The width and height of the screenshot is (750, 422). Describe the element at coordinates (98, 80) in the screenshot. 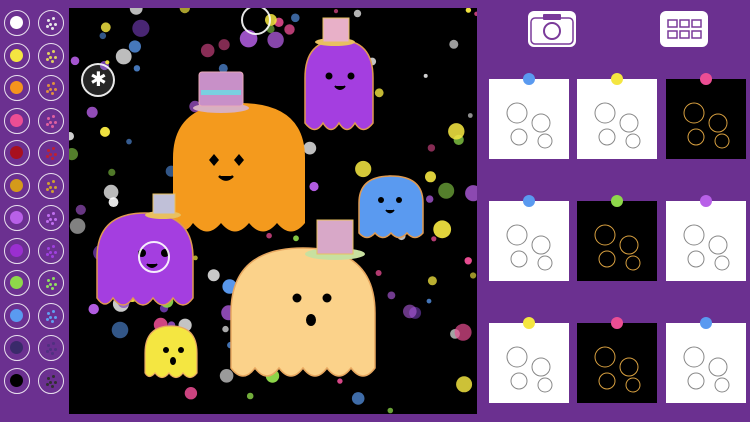

I see `spider-stamp-tool: ✱` at that location.